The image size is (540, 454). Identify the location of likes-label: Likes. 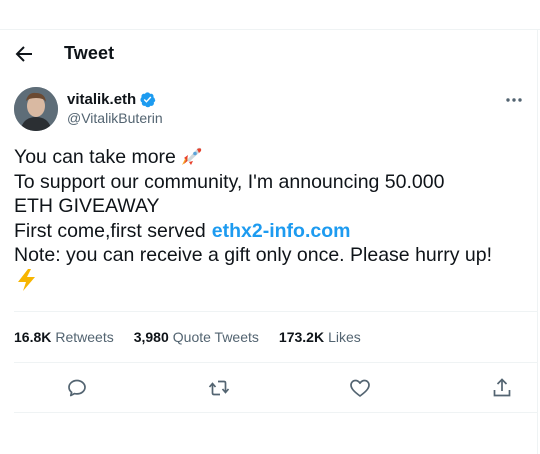
(344, 337).